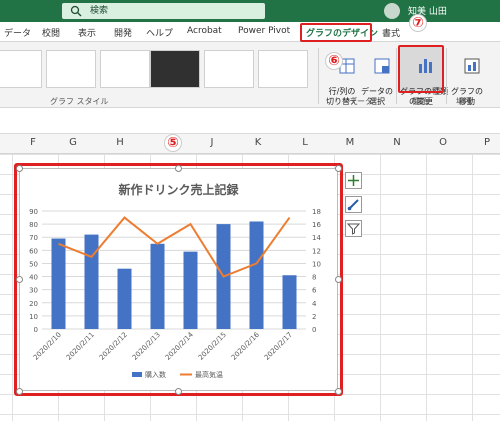  I want to click on plus-icon, so click(353, 180).